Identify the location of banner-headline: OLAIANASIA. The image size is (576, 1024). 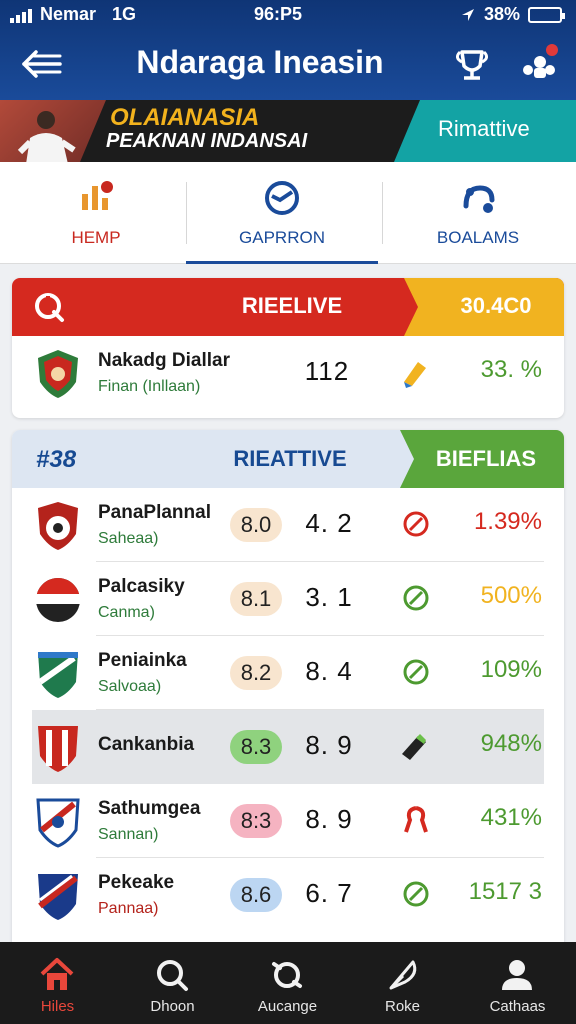
(185, 117).